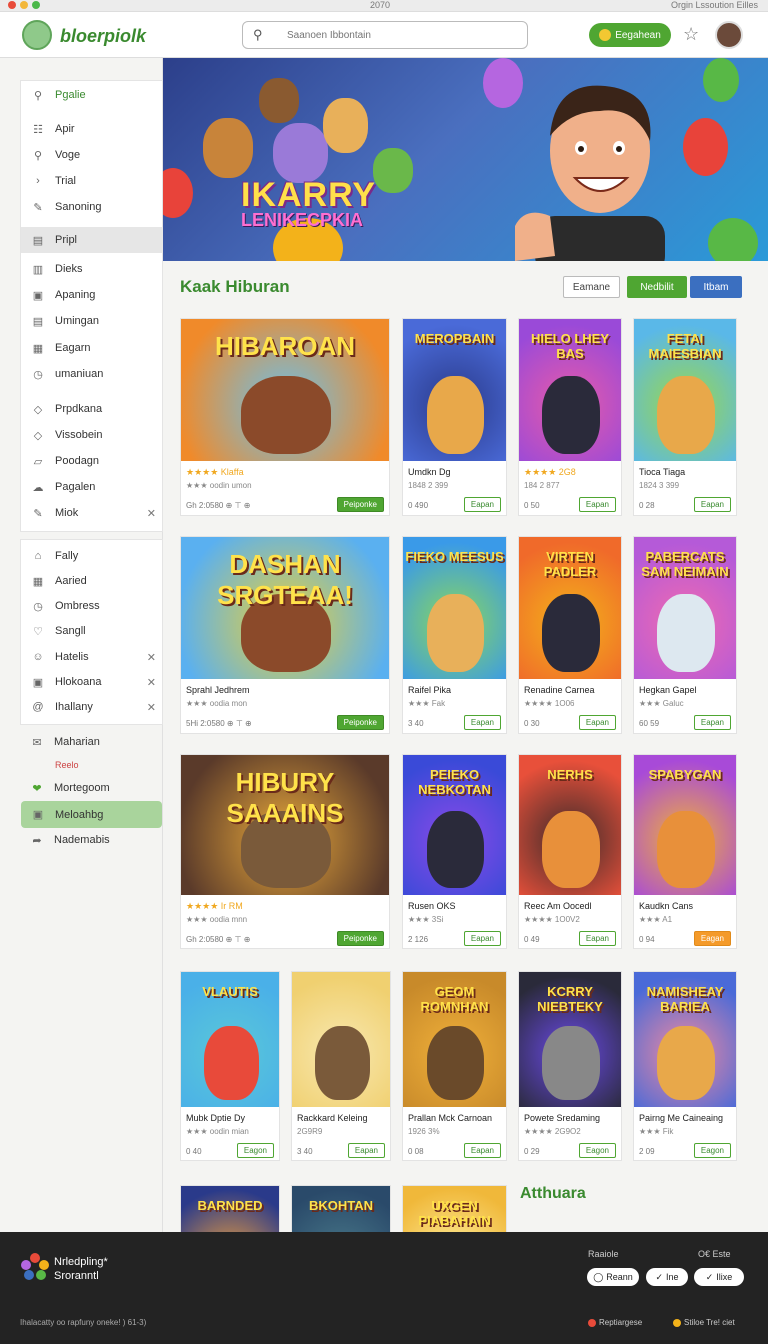  Describe the element at coordinates (92, 581) in the screenshot. I see `sidebar-item-aaried: ▦ Aaried` at that location.